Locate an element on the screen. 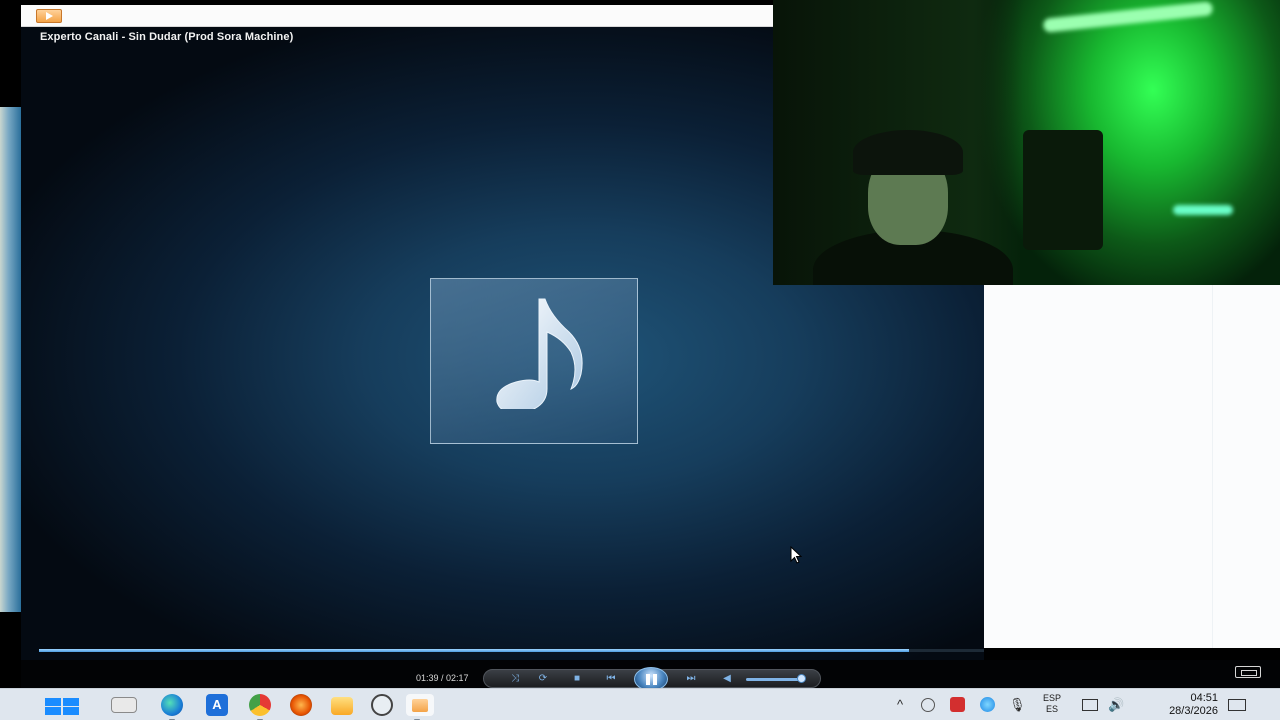 The height and width of the screenshot is (720, 1280). previous-button: ⏮ is located at coordinates (611, 679).